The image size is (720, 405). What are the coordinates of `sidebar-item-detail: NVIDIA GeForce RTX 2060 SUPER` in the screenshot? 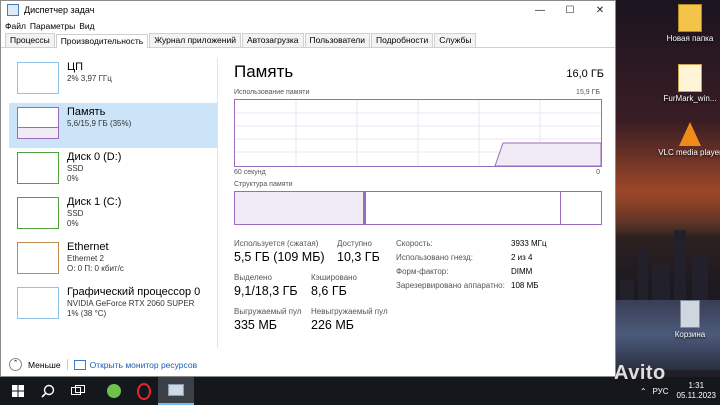 It's located at (131, 303).